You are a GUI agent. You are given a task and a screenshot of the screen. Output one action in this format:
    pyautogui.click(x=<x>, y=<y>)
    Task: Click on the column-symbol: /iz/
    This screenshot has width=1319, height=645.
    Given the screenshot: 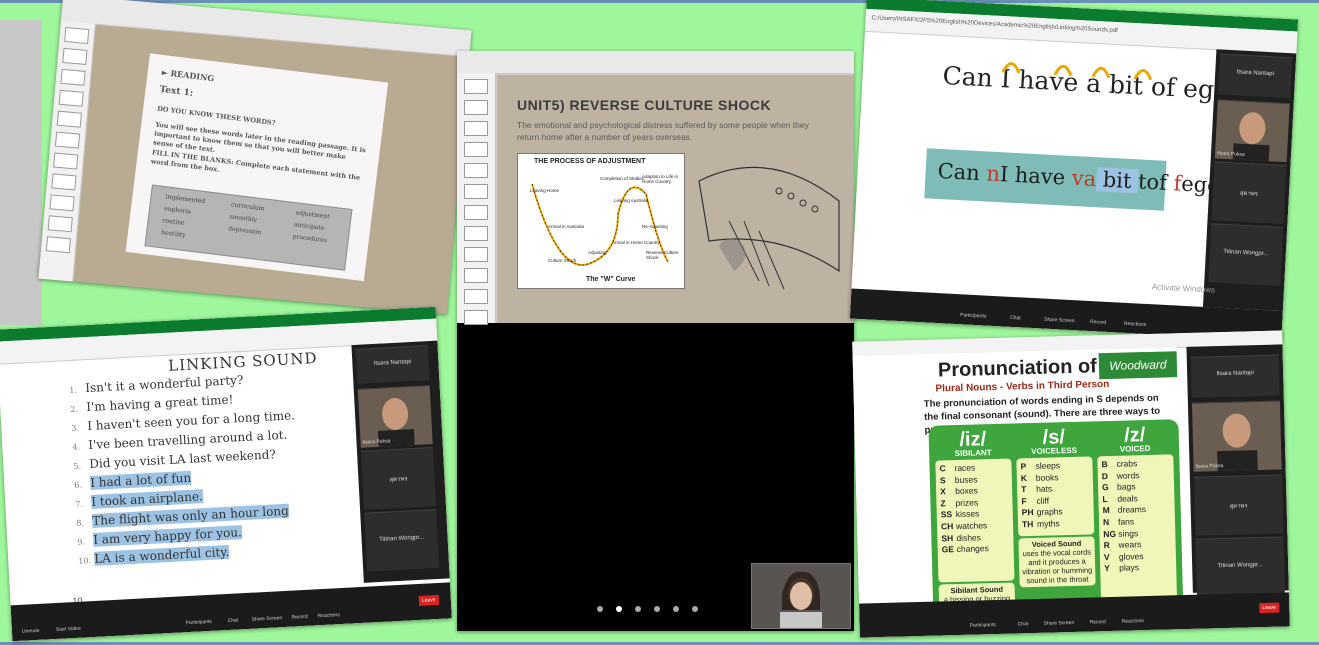 What is the action you would take?
    pyautogui.click(x=973, y=439)
    